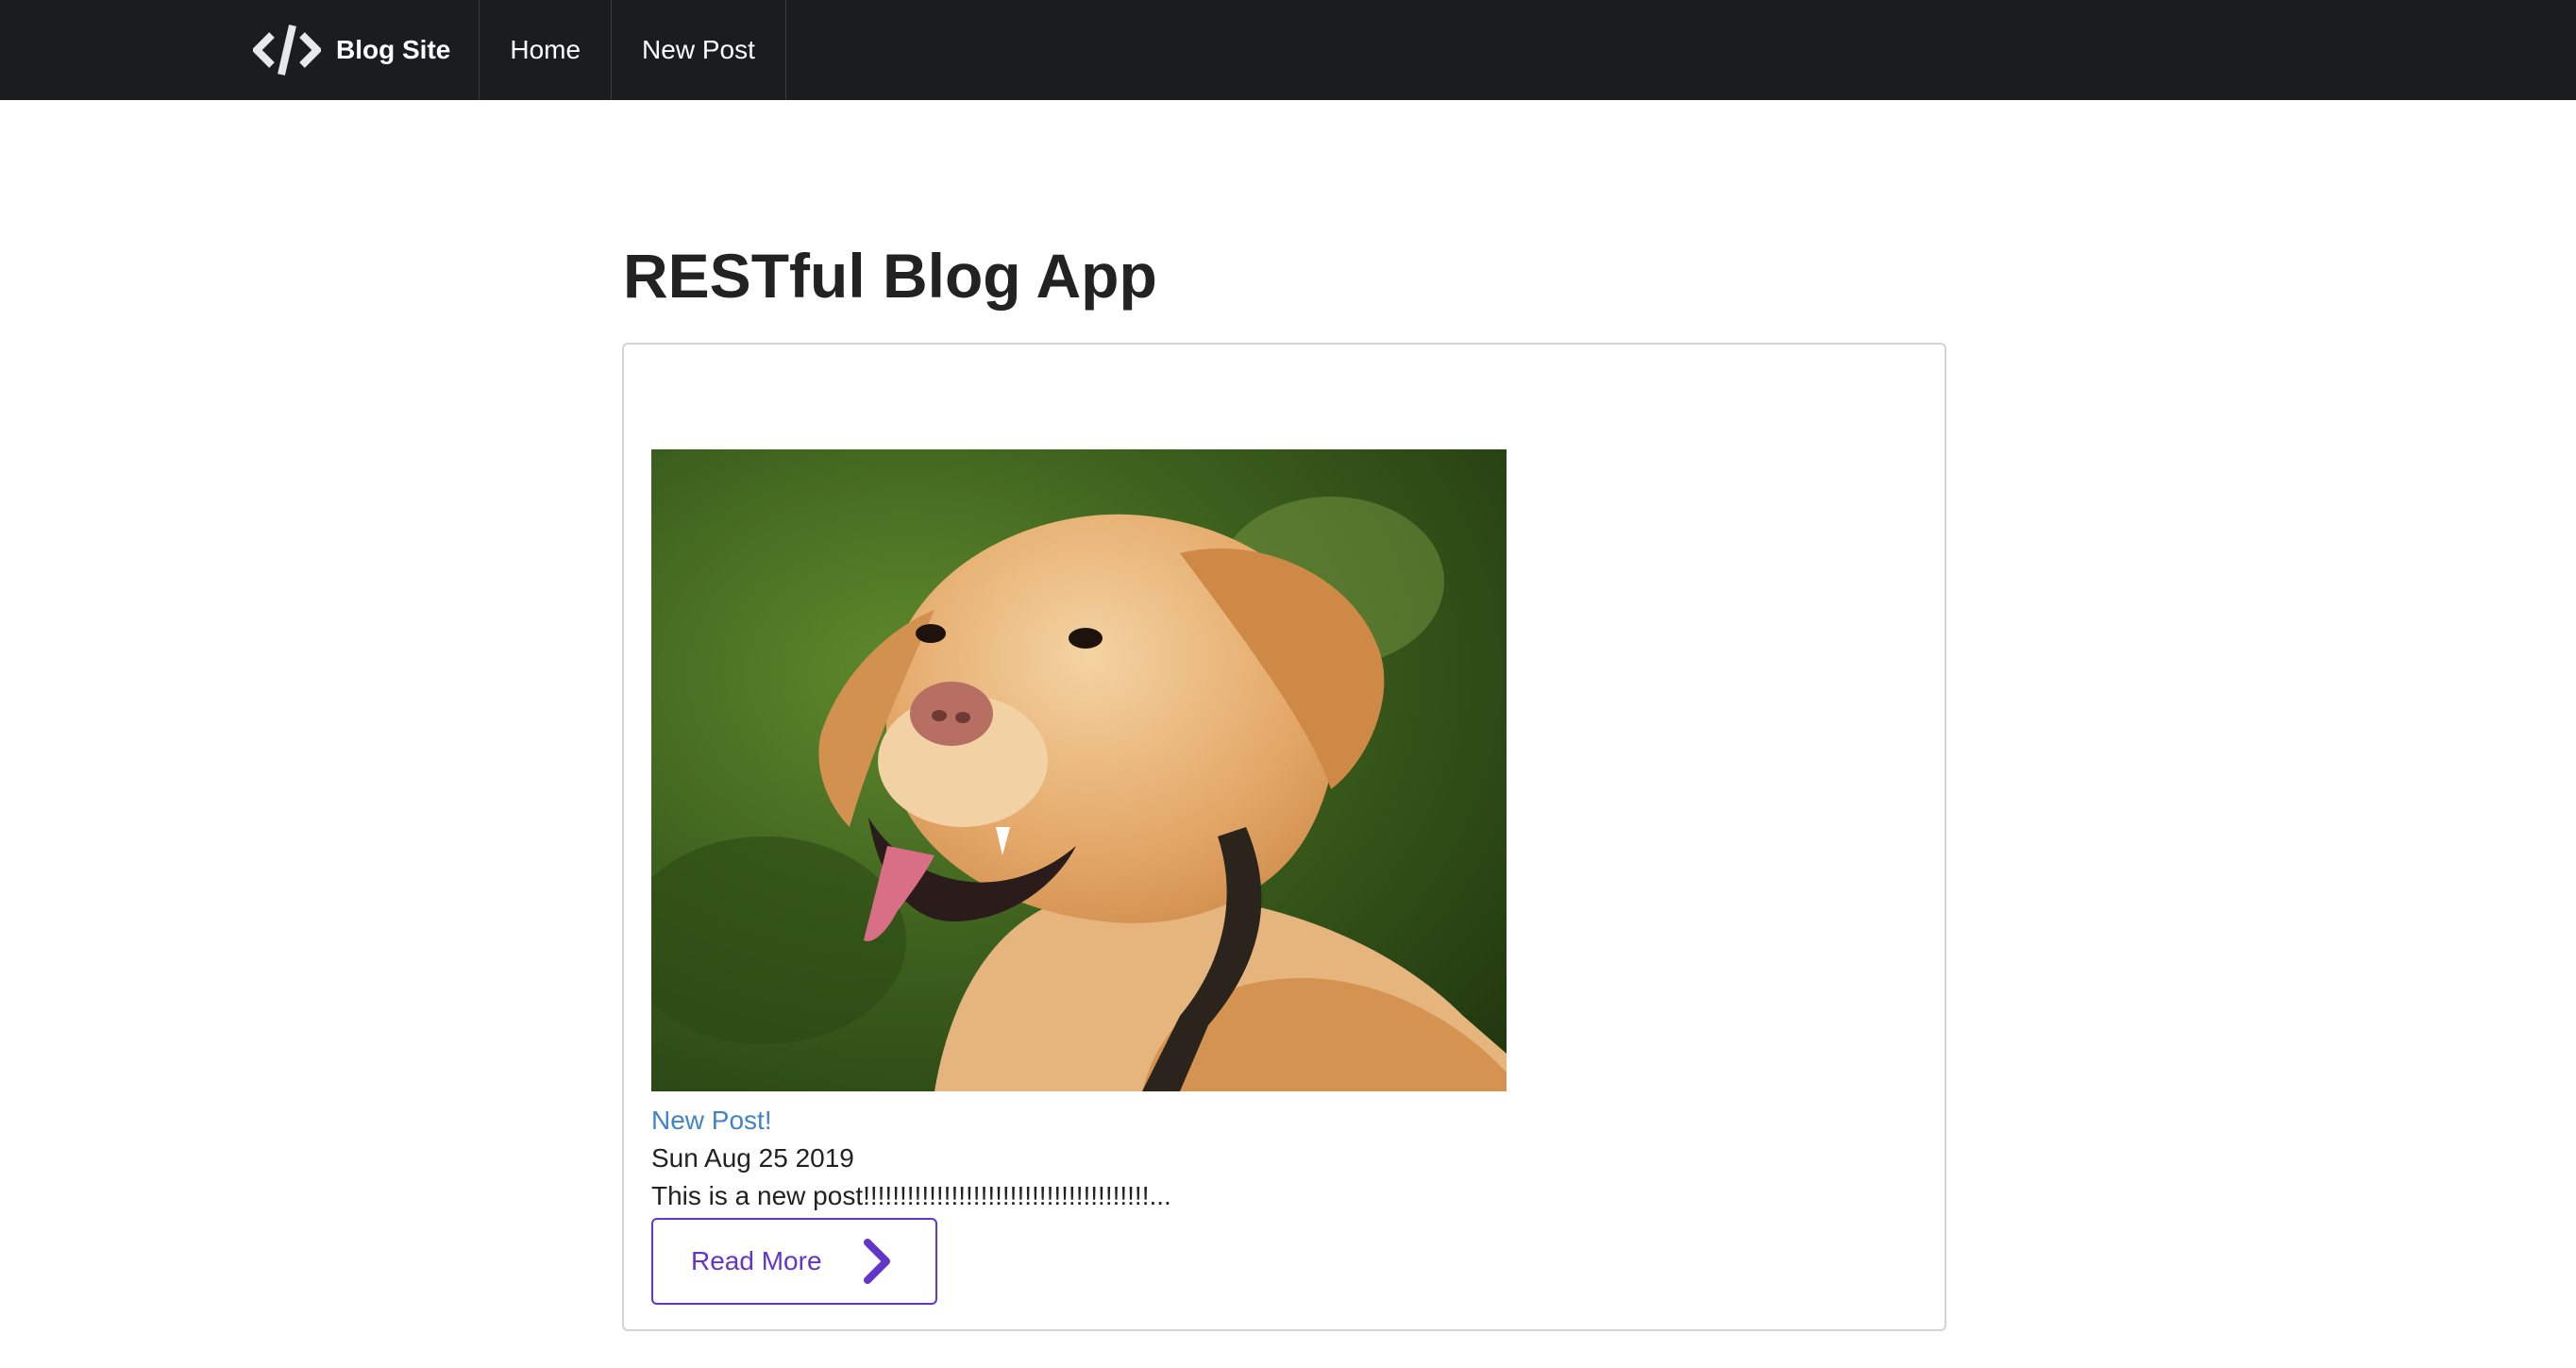  Describe the element at coordinates (287, 50) in the screenshot. I see `code-icon` at that location.